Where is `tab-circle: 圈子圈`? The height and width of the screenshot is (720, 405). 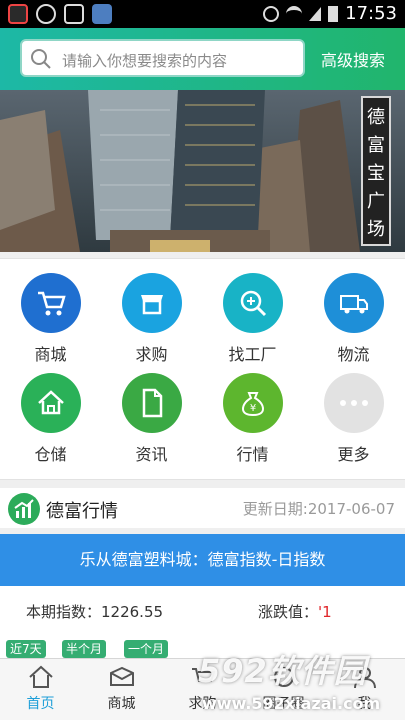
tab-circle: 圈子圈 is located at coordinates (283, 689).